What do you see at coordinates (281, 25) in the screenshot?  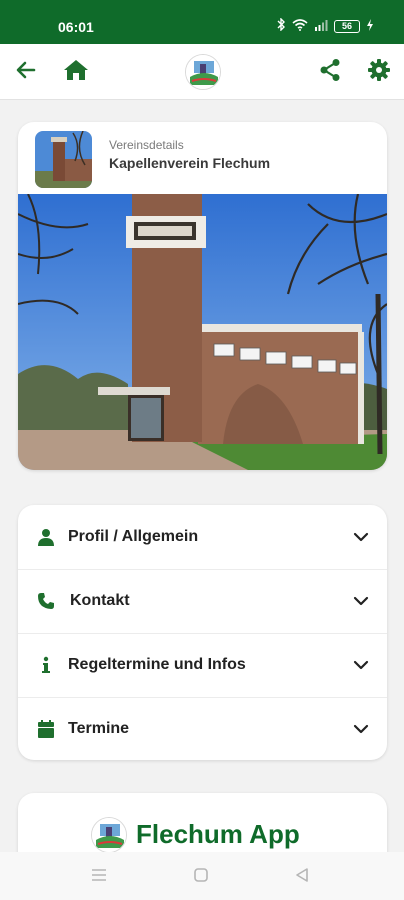 I see `bluetooth-icon` at bounding box center [281, 25].